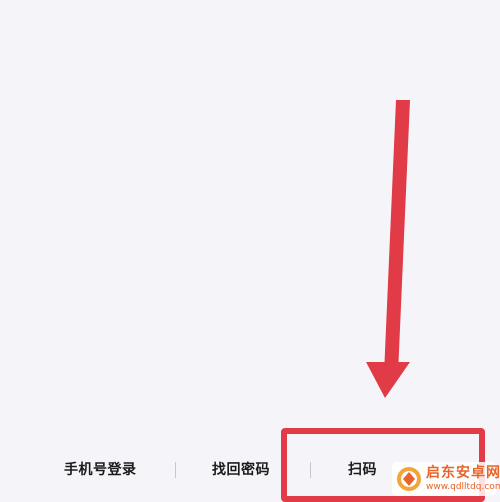 This screenshot has height=502, width=500. What do you see at coordinates (362, 470) in the screenshot?
I see `scan-login-link: 扫码` at bounding box center [362, 470].